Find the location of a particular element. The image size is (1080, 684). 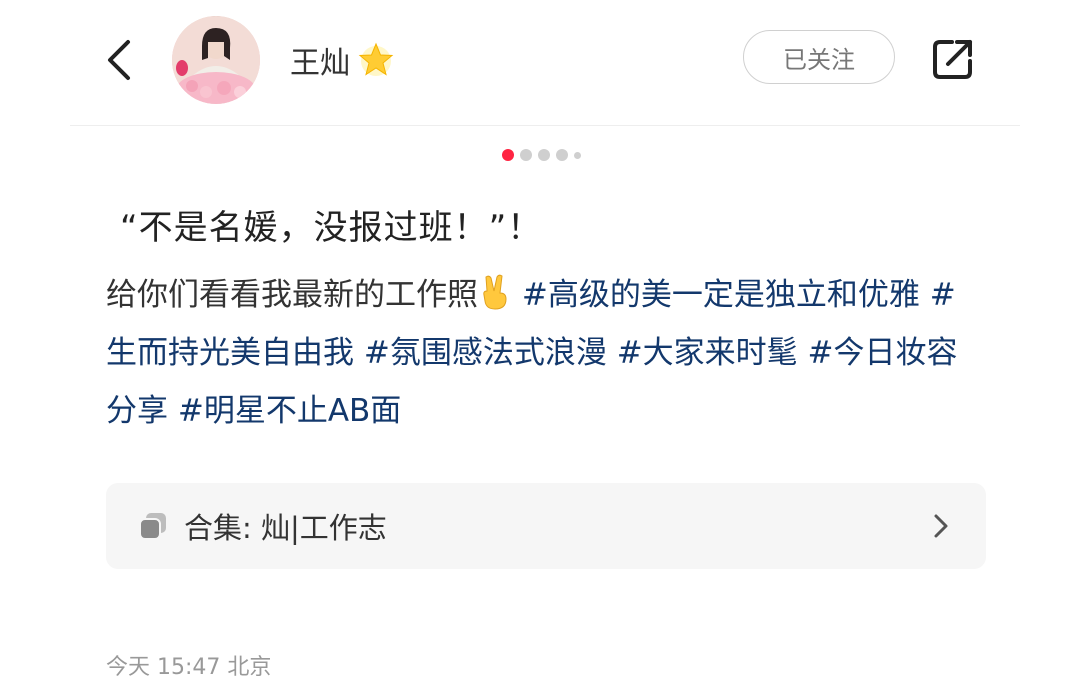

collection-label: 合集: 灿|工作志 is located at coordinates (285, 528).